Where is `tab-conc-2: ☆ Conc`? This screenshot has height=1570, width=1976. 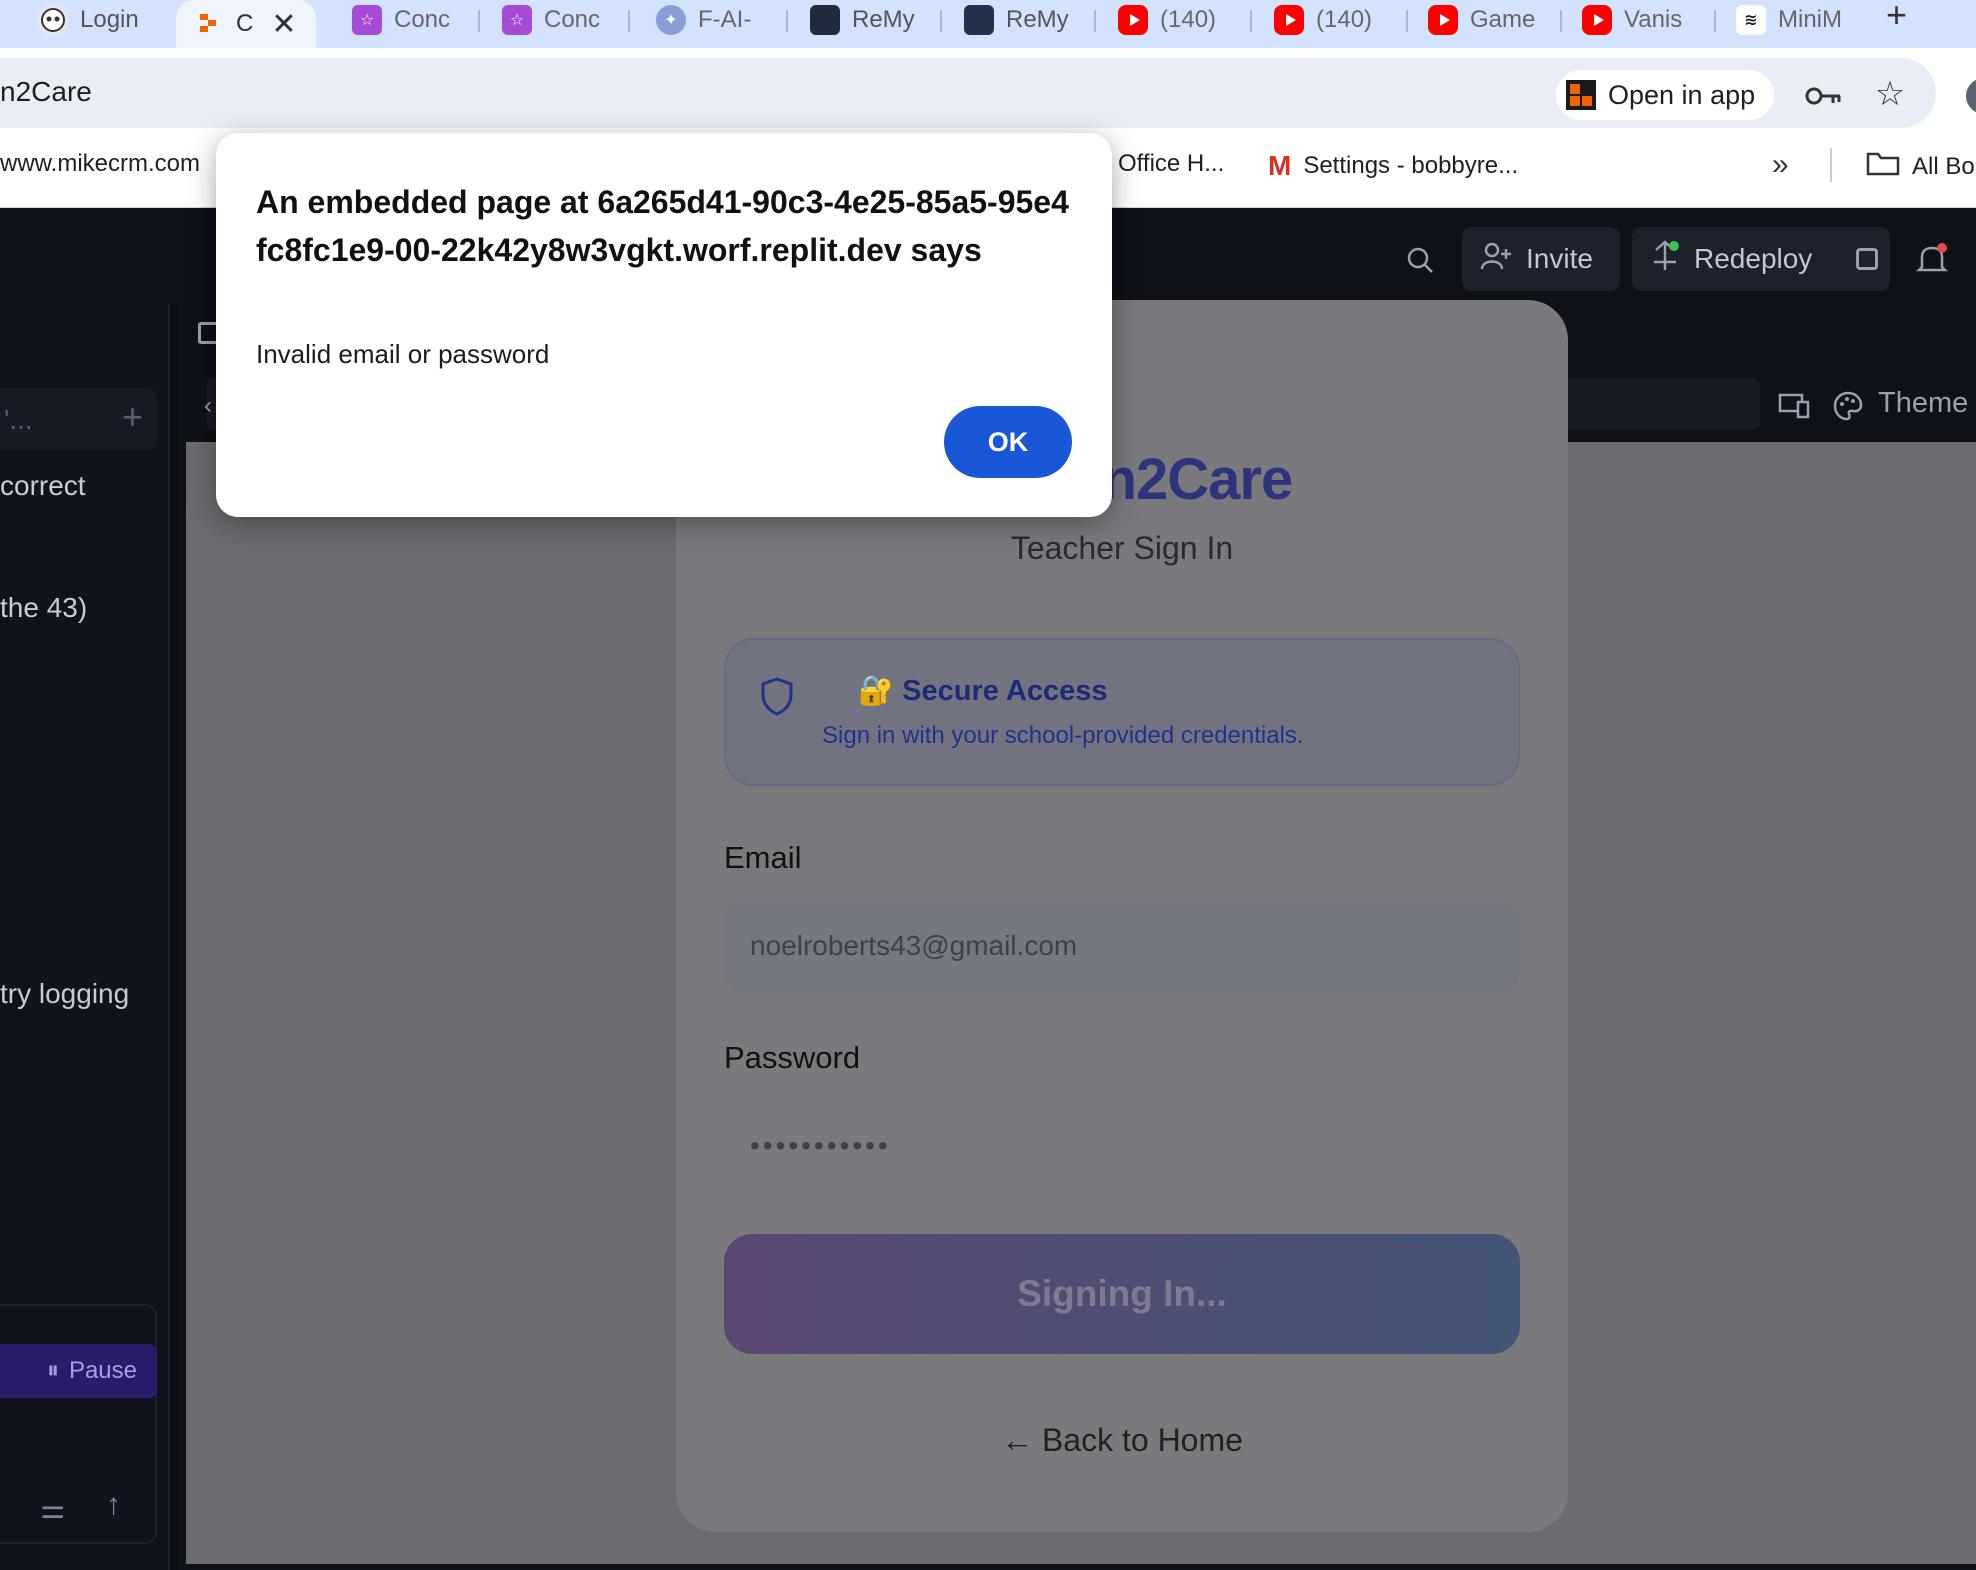
tab-conc-2: ☆ Conc is located at coordinates (557, 20).